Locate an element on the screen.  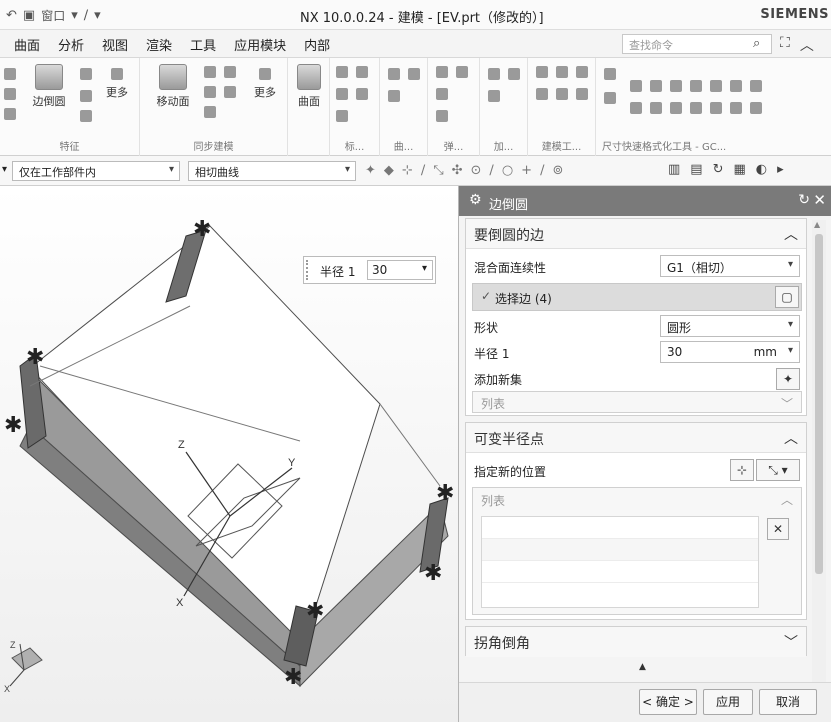
hole-icon is located at coordinates (10, 114).